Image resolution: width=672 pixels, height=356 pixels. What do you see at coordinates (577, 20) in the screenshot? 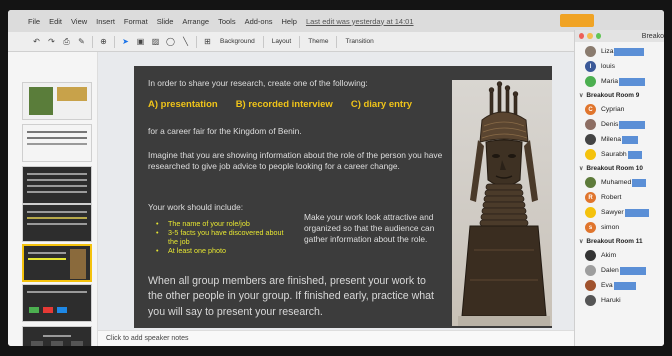
I see `present-button` at bounding box center [577, 20].